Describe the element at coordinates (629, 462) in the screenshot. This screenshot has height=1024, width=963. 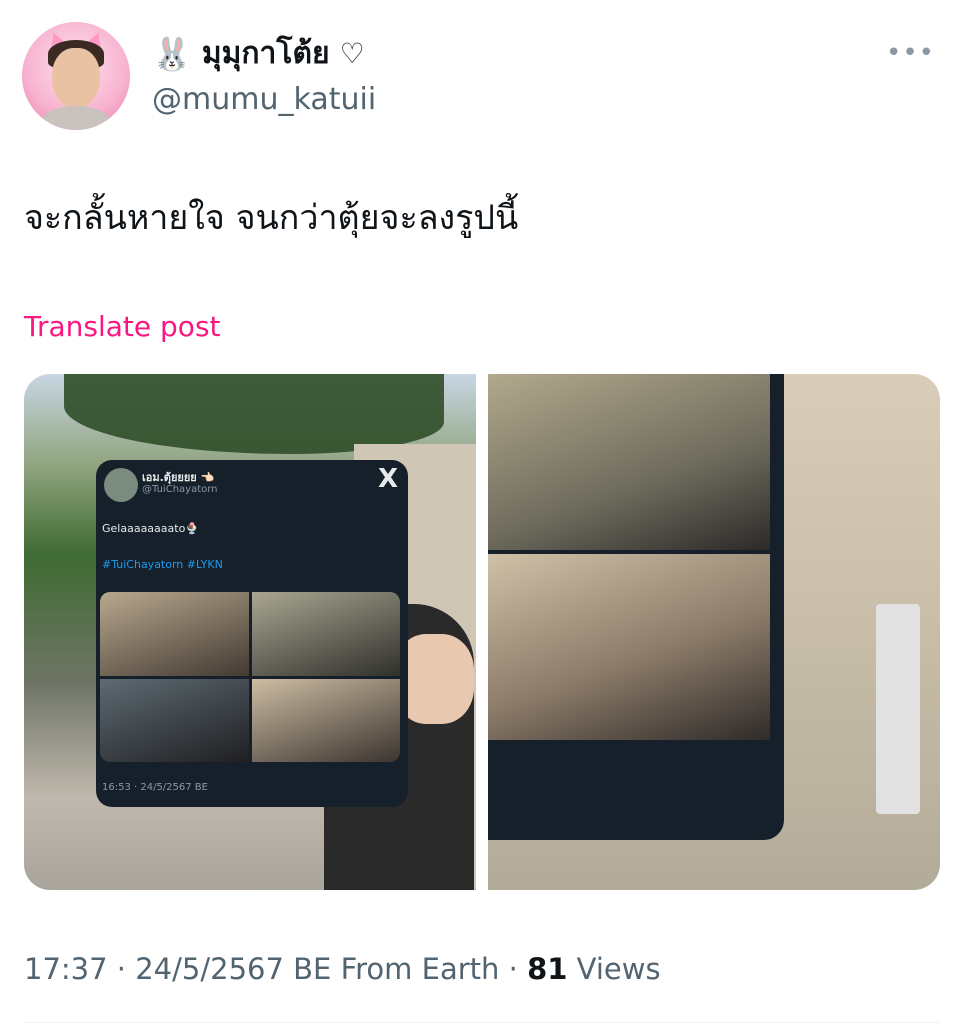
I see `zoomed-mirror-photo` at that location.